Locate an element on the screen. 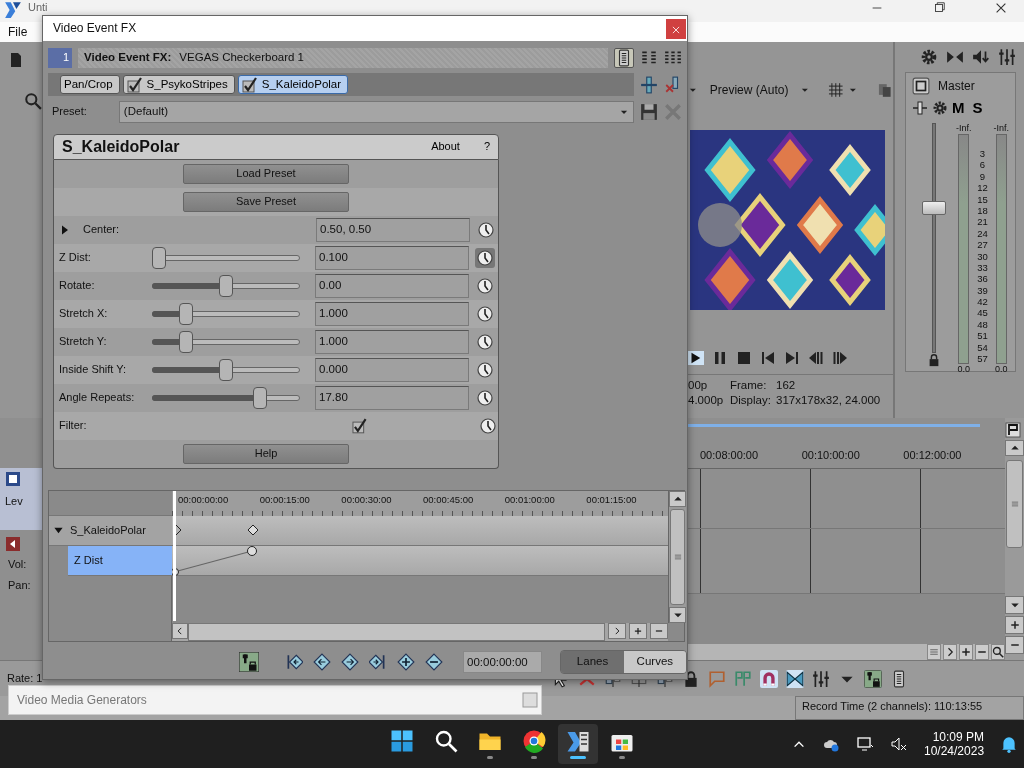 The height and width of the screenshot is (768, 1024). preview-quality-dropdown: Preview (Auto) is located at coordinates (749, 90).